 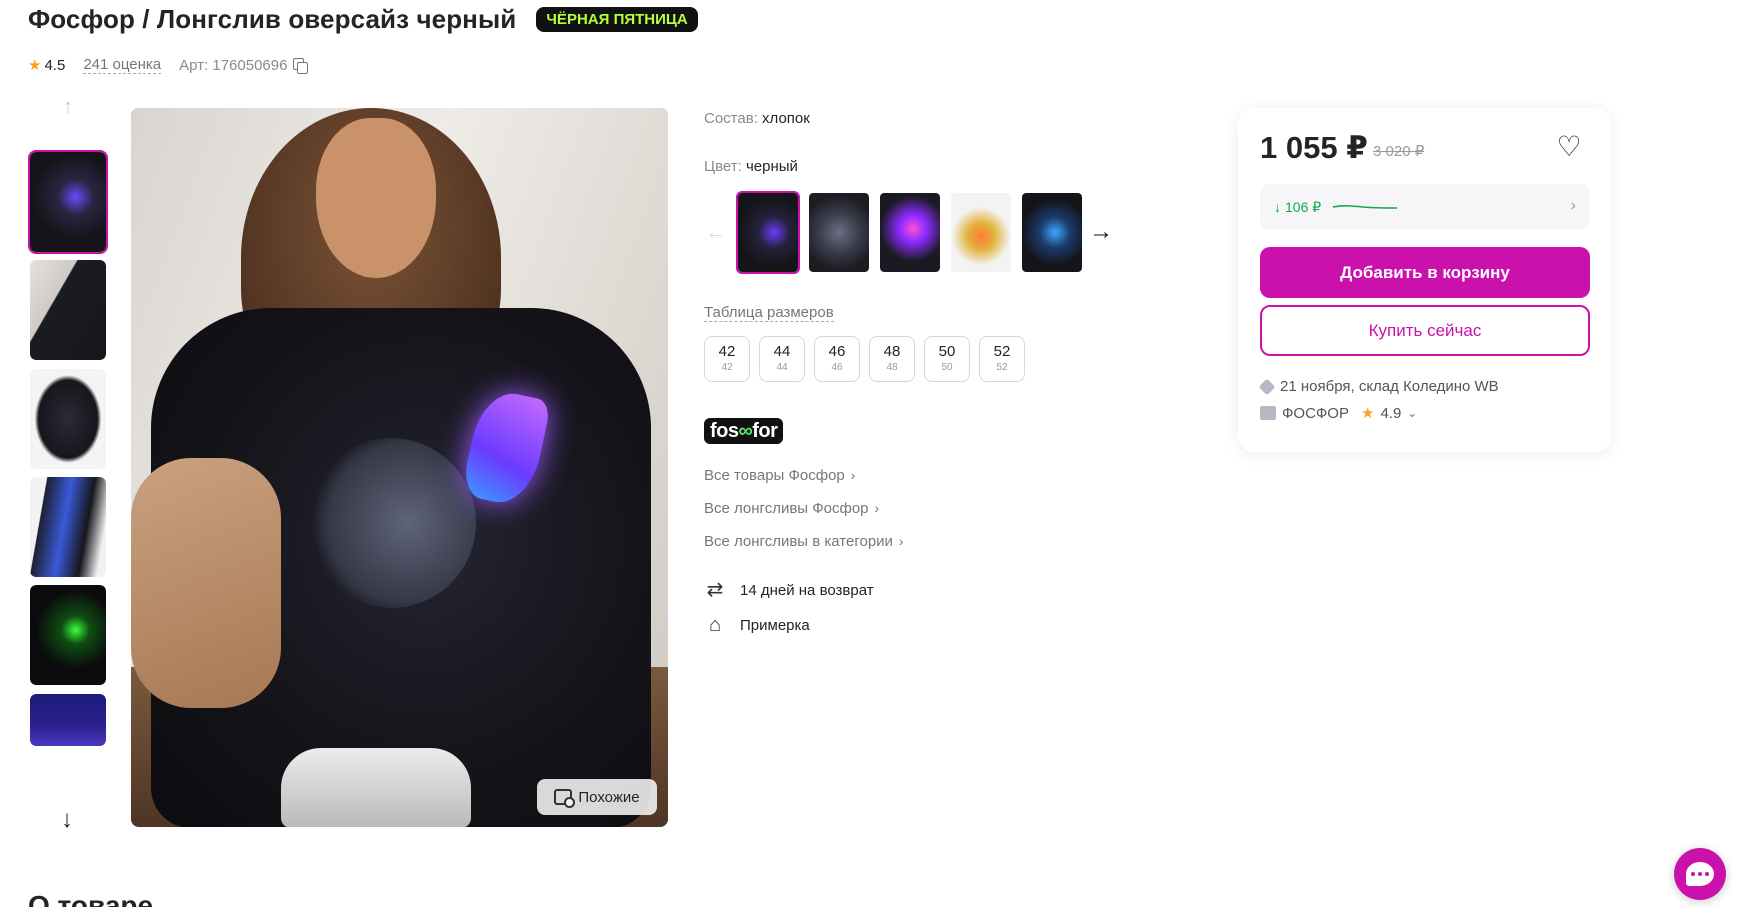 What do you see at coordinates (68, 107) in the screenshot?
I see `arrow-up-icon: ↑` at bounding box center [68, 107].